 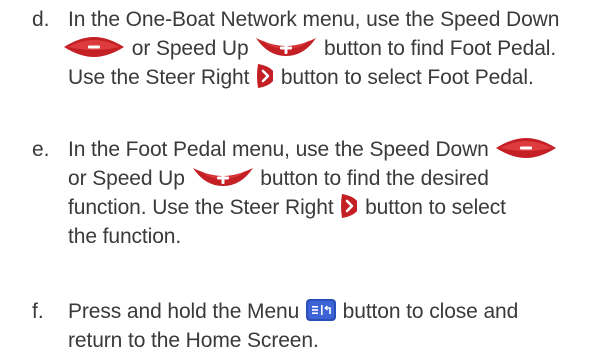 I want to click on text-segment: function. Use the Steer Right, so click(x=204, y=207).